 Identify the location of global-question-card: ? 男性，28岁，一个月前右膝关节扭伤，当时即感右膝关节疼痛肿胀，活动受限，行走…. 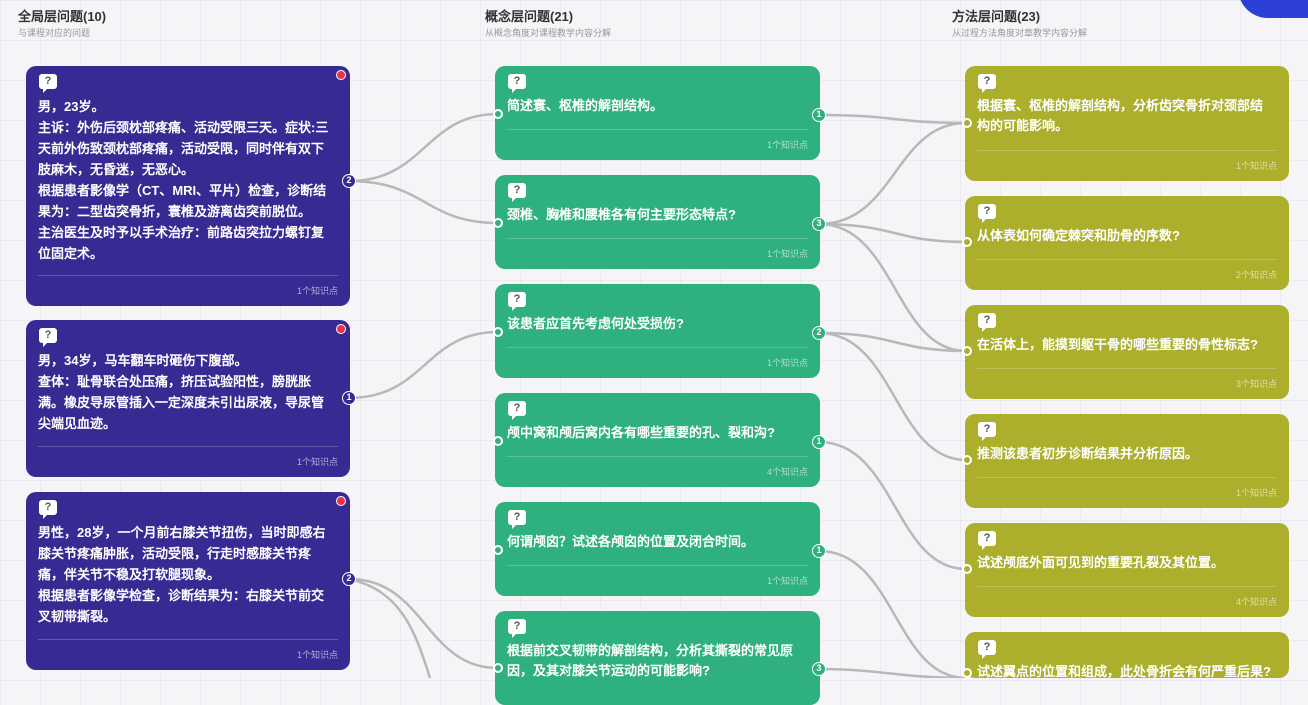
(188, 581).